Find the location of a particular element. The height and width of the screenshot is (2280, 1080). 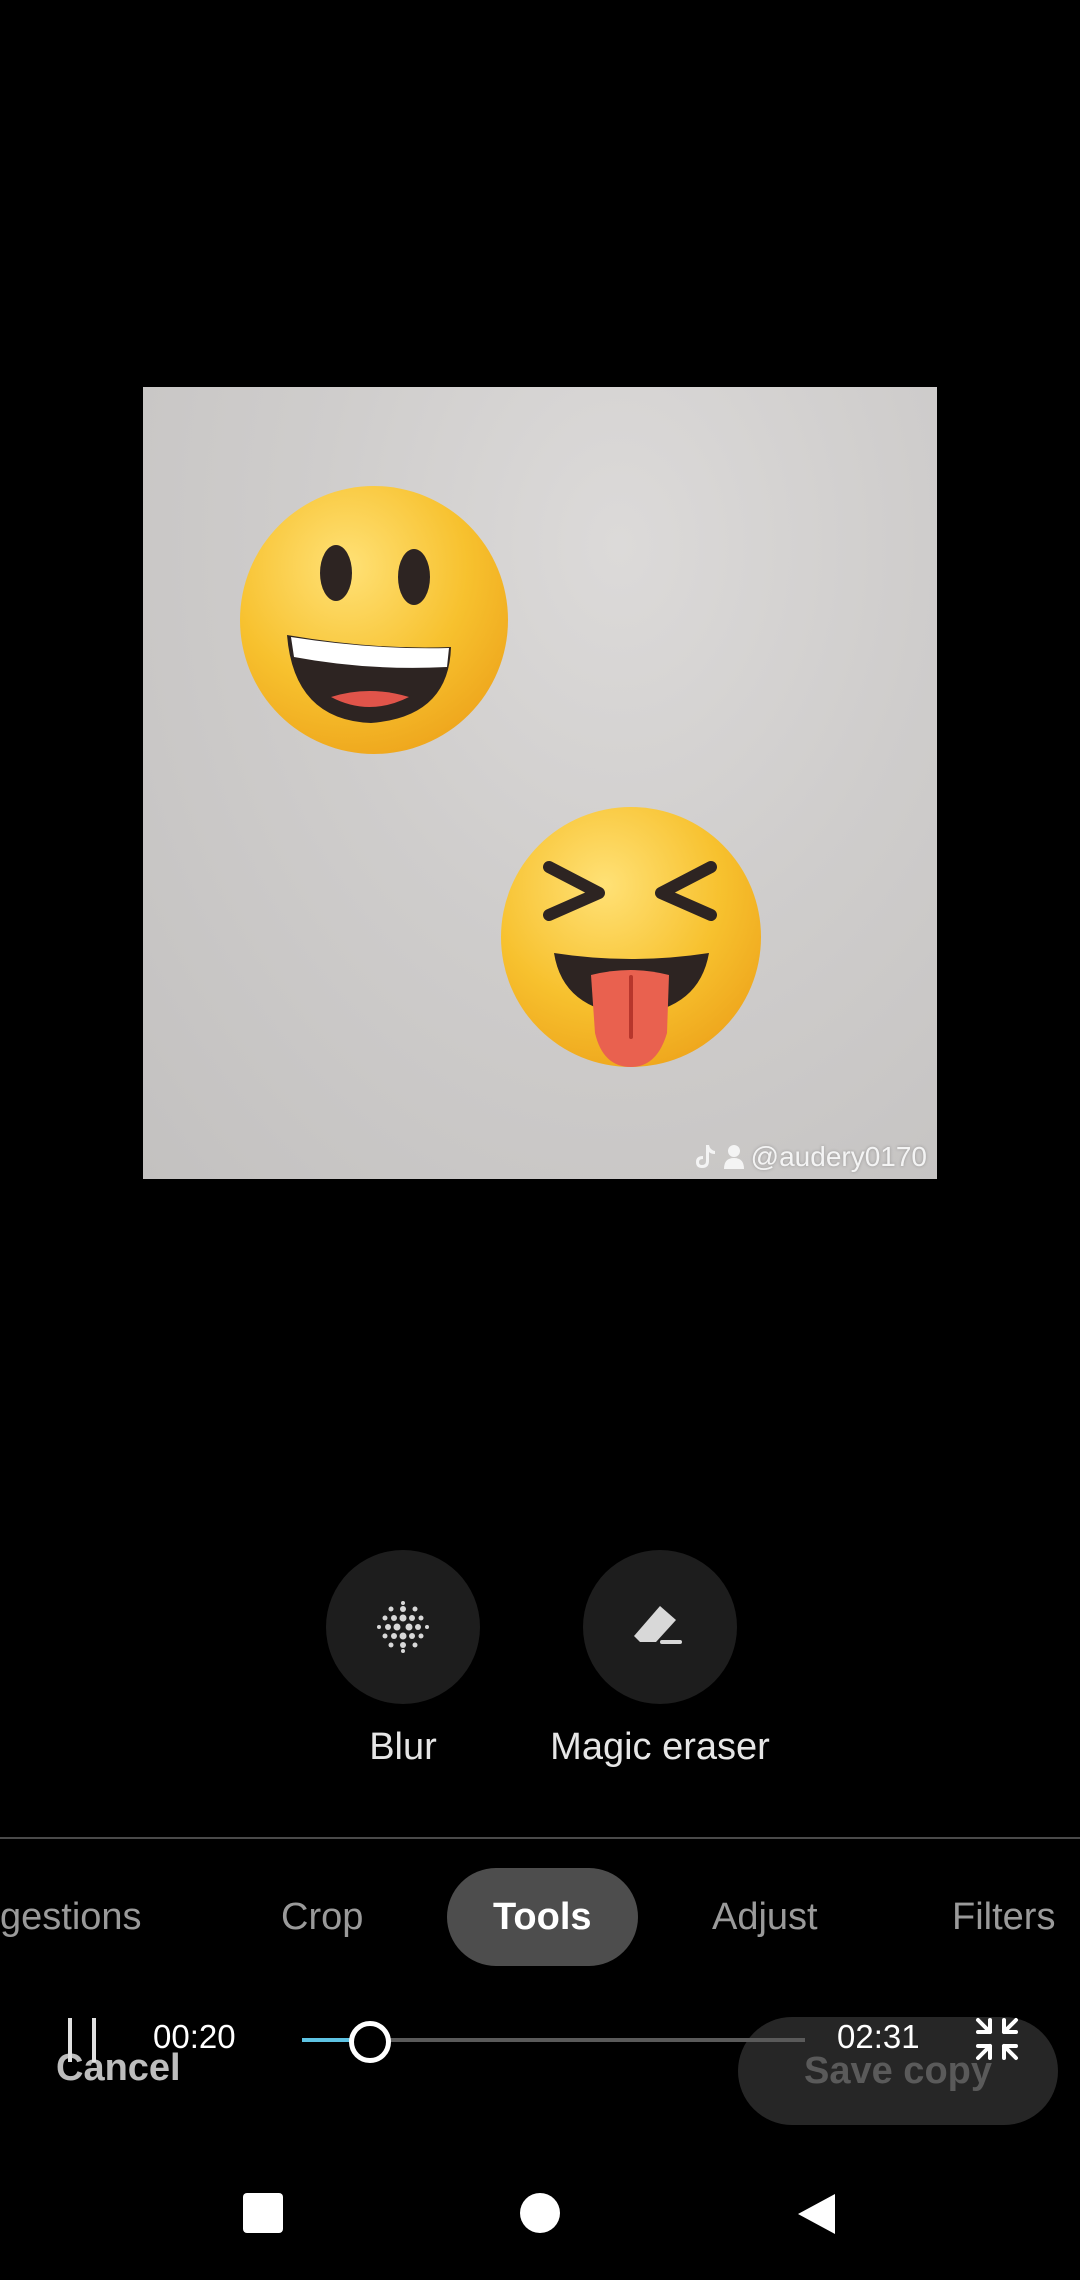

back-triangle-icon is located at coordinates (816, 2214).